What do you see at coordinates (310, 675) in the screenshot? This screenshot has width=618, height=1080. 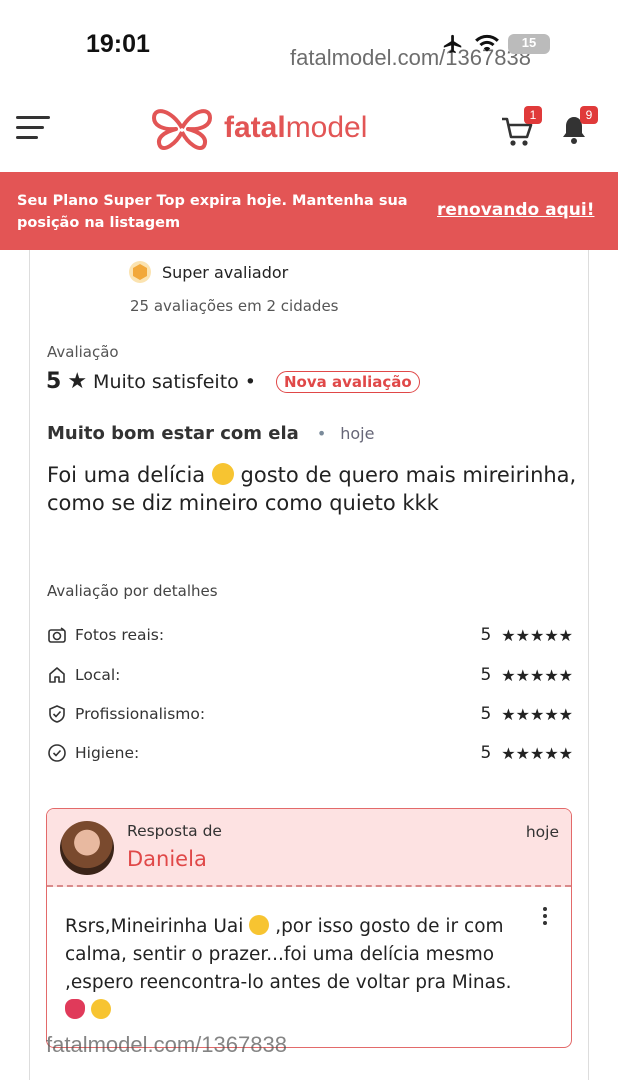 I see `detail-row-location: Local: 5 ★★★★★` at bounding box center [310, 675].